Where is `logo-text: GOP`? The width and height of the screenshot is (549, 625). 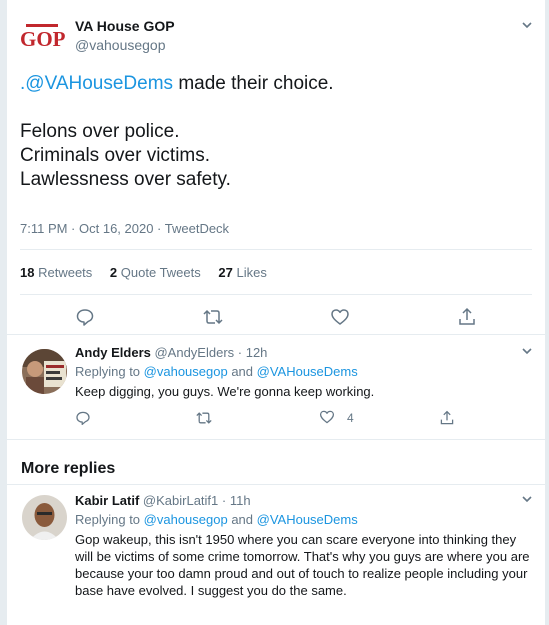
logo-text: GOP is located at coordinates (43, 39).